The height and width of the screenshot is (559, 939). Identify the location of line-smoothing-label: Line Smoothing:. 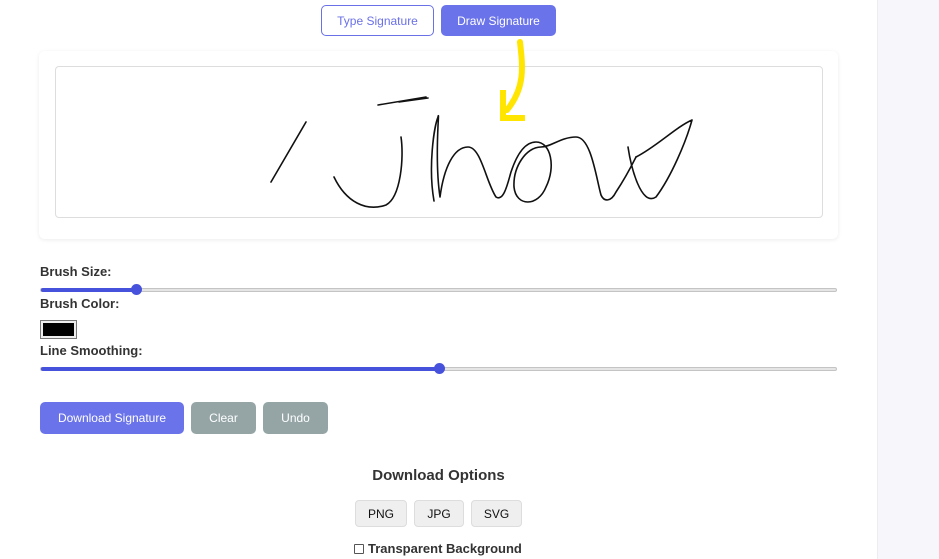
(91, 350).